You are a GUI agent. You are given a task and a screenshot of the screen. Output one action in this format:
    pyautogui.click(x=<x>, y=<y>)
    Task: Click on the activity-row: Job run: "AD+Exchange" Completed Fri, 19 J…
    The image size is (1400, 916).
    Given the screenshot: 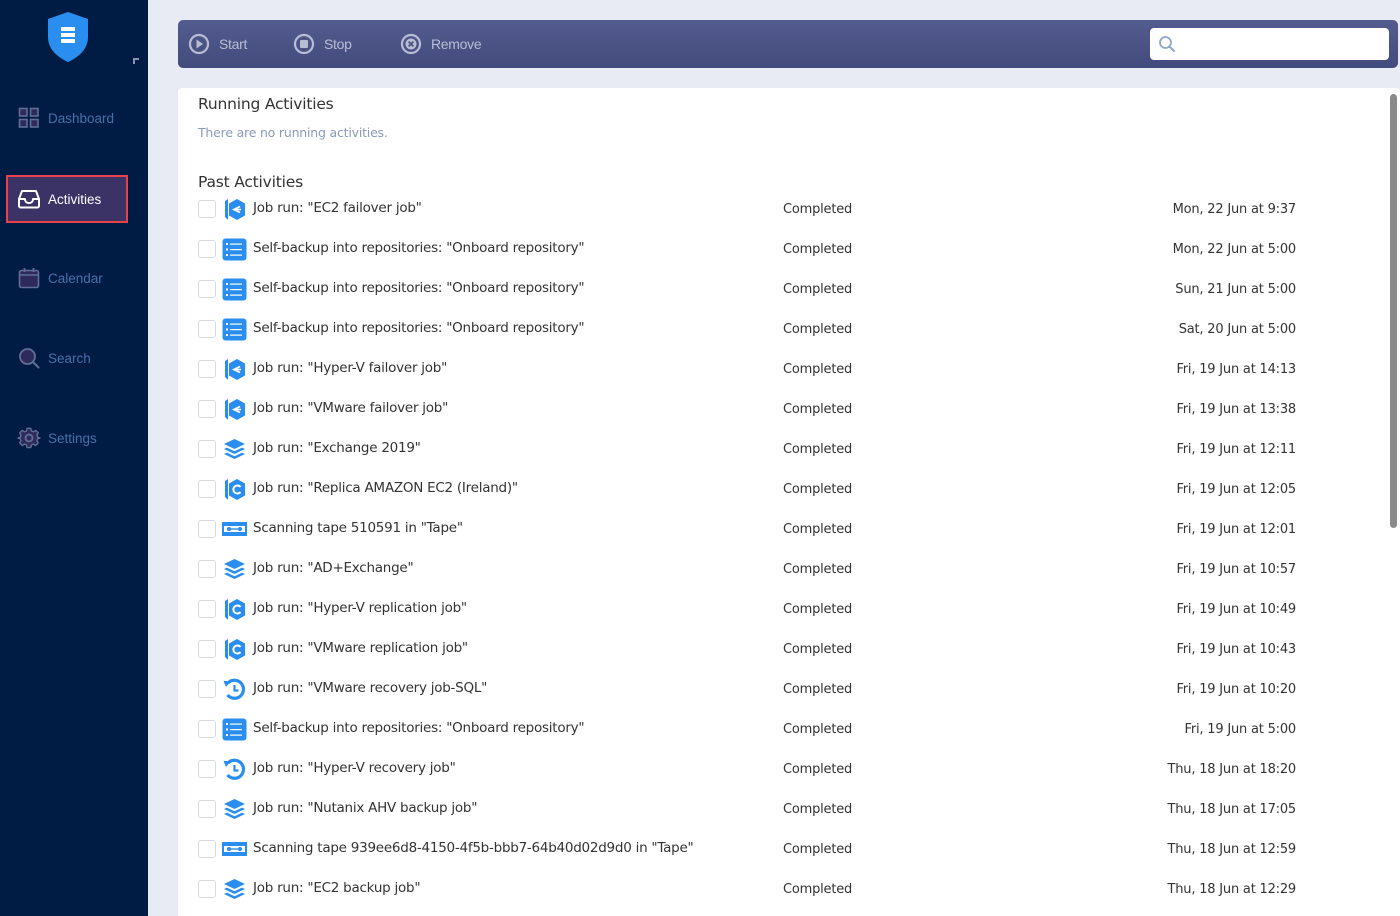 What is the action you would take?
    pyautogui.click(x=778, y=570)
    